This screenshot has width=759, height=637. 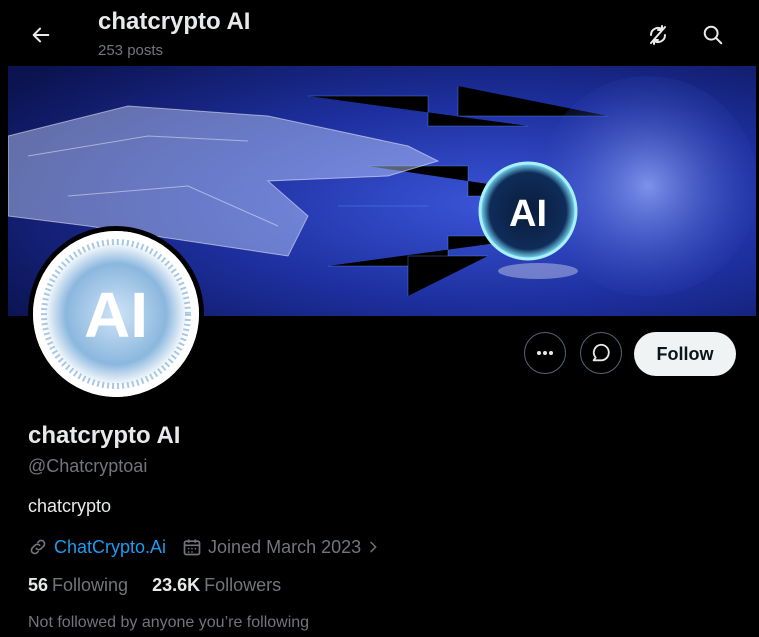 I want to click on following-count: 56, so click(x=38, y=585).